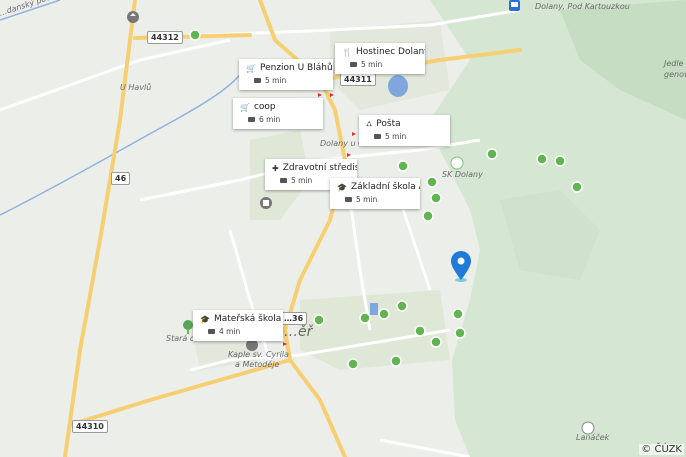 The width and height of the screenshot is (686, 457). Describe the element at coordinates (294, 318) in the screenshot. I see `road-number-badge: …36` at that location.